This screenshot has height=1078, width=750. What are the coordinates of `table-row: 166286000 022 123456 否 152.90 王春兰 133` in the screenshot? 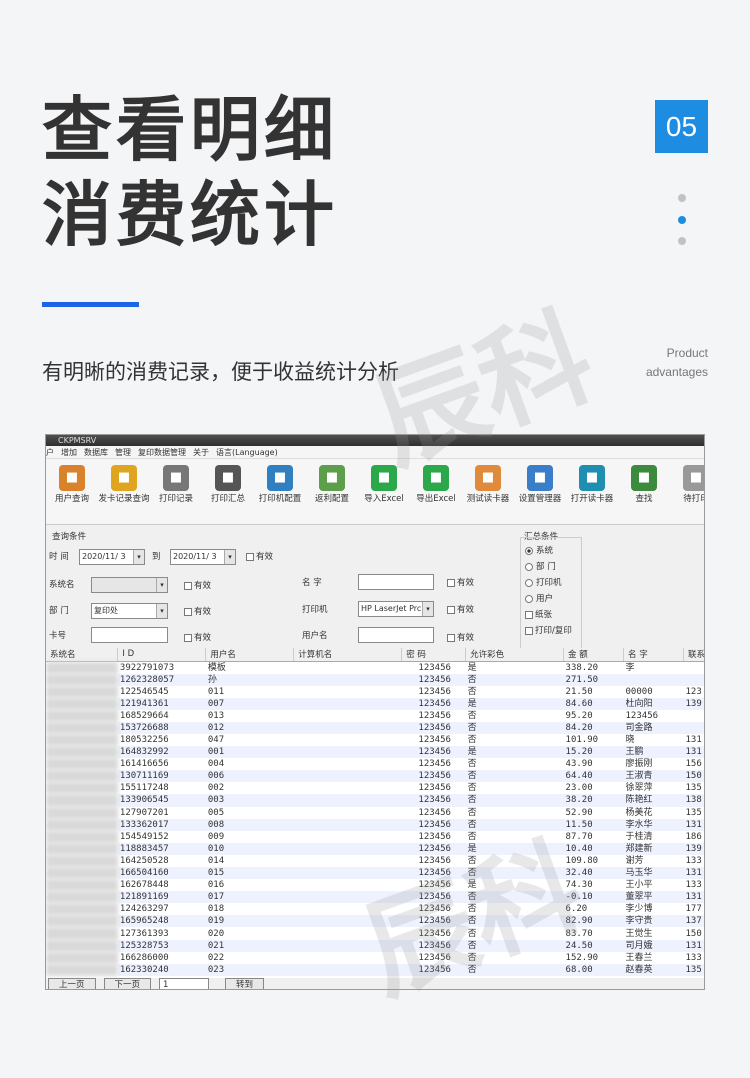 It's located at (375, 957).